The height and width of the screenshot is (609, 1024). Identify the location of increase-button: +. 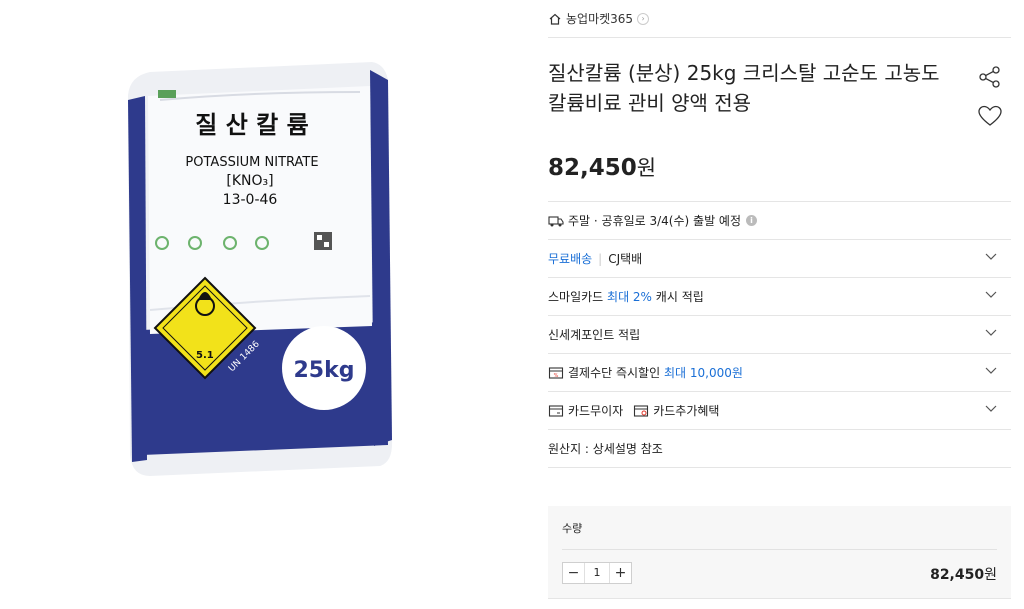
(620, 573).